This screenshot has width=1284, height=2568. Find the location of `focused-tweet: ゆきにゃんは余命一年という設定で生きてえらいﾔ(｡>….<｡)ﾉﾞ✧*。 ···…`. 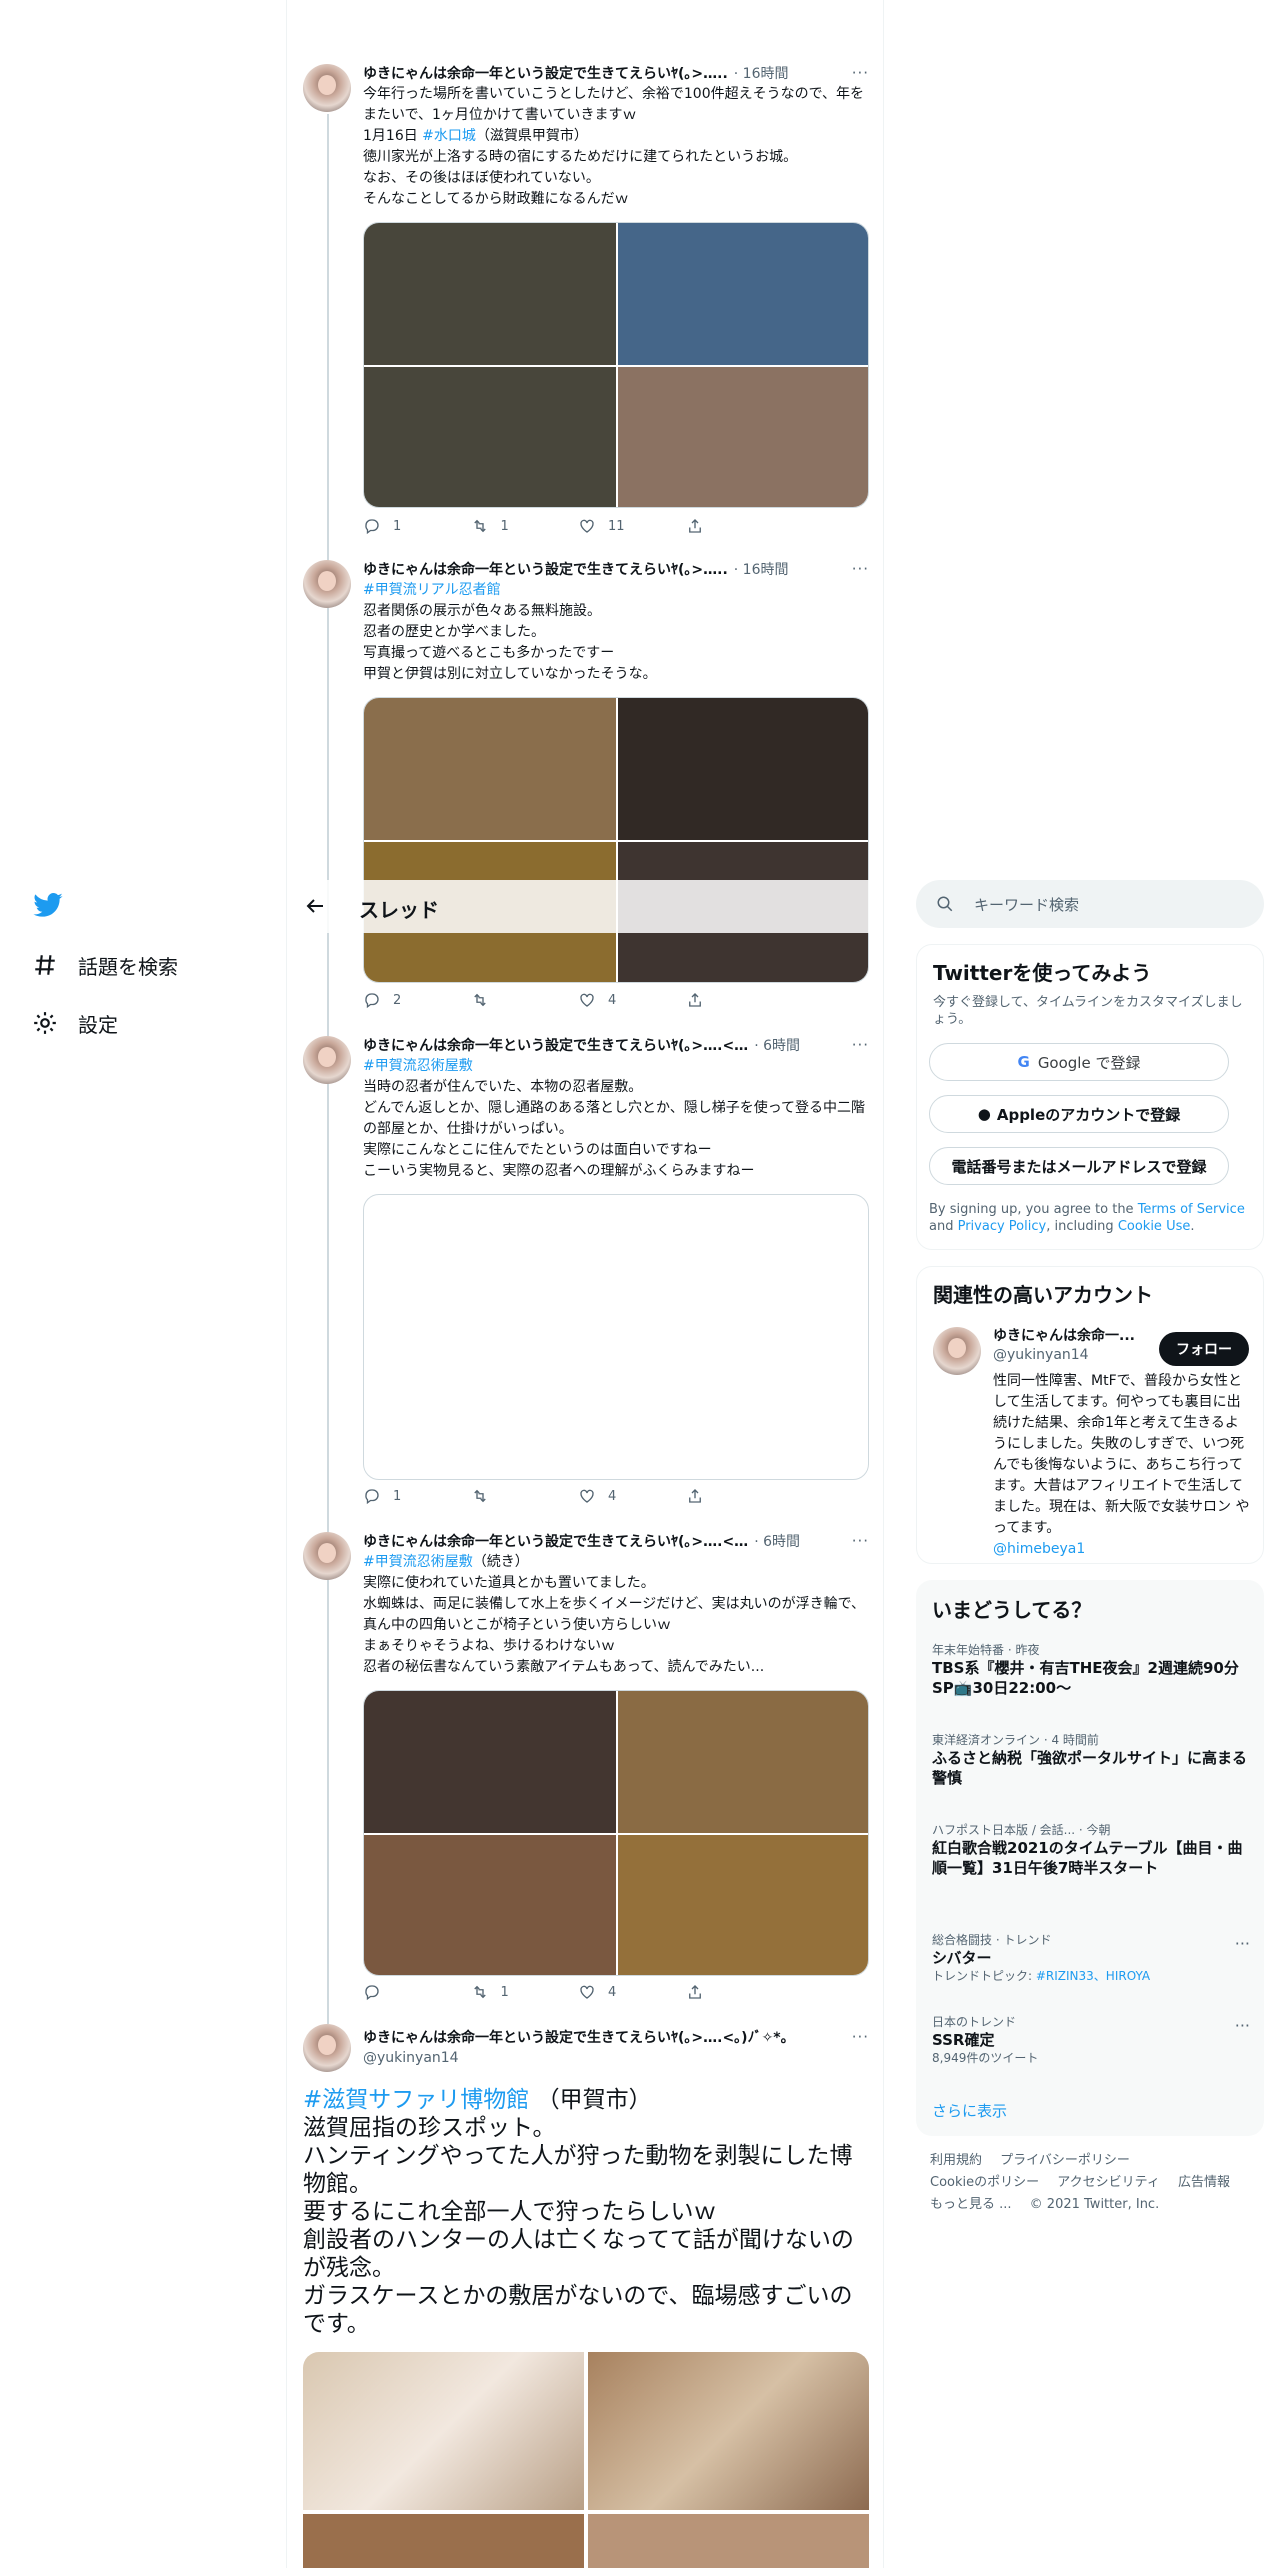

focused-tweet: ゆきにゃんは余命一年という設定で生きてえらいﾔ(｡>….<｡)ﾉﾞ✧*。 ···… is located at coordinates (586, 2296).